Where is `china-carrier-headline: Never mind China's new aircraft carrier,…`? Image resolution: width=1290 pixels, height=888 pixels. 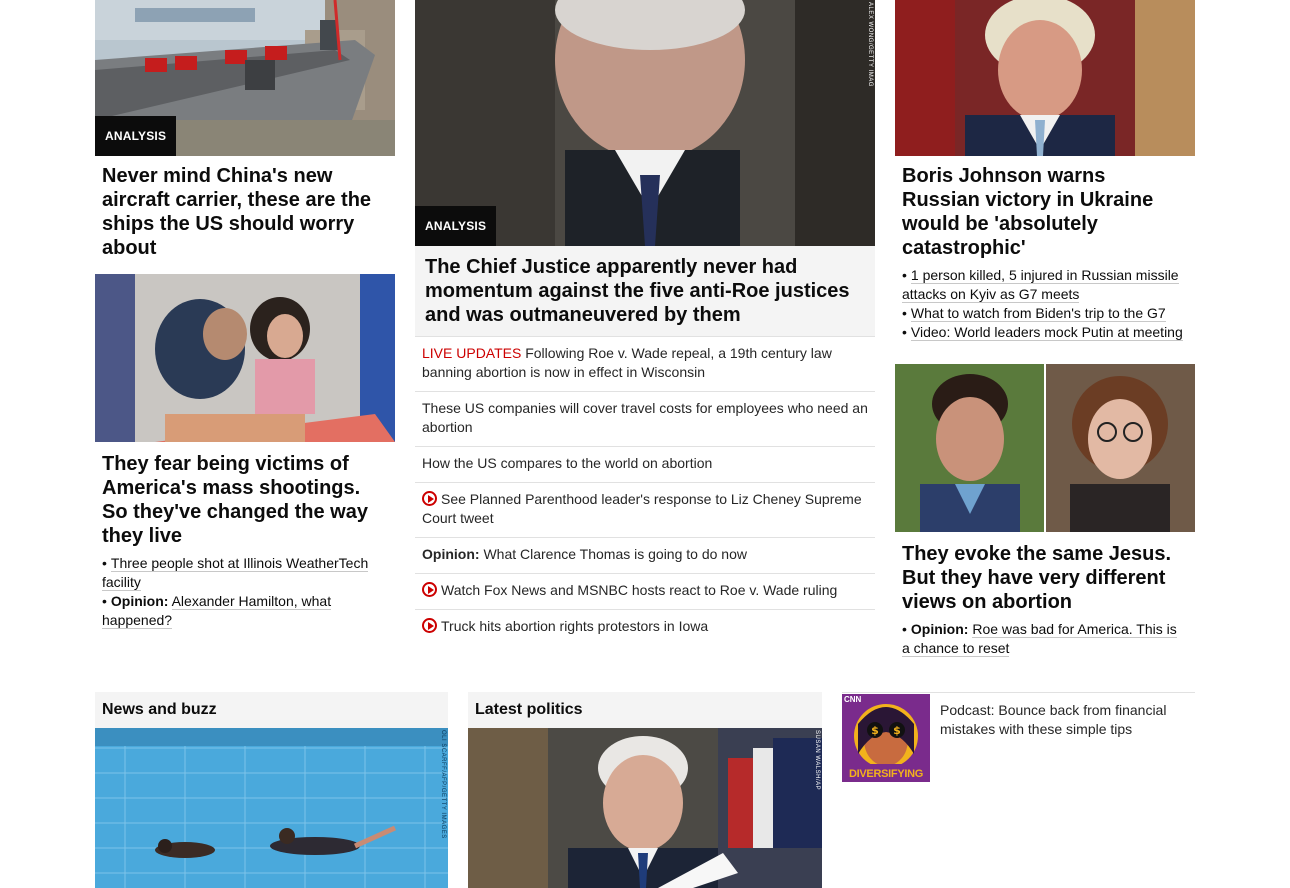
china-carrier-headline: Never mind China's new aircraft carrier,… is located at coordinates (245, 215).